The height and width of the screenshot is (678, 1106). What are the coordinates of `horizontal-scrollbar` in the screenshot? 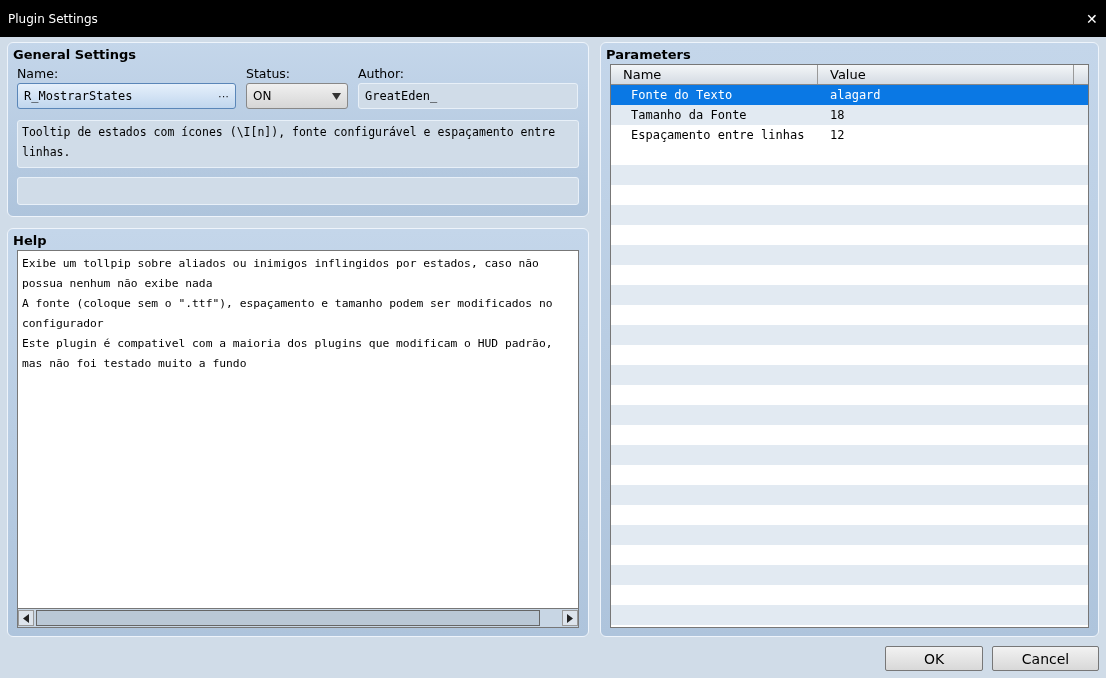 It's located at (298, 617).